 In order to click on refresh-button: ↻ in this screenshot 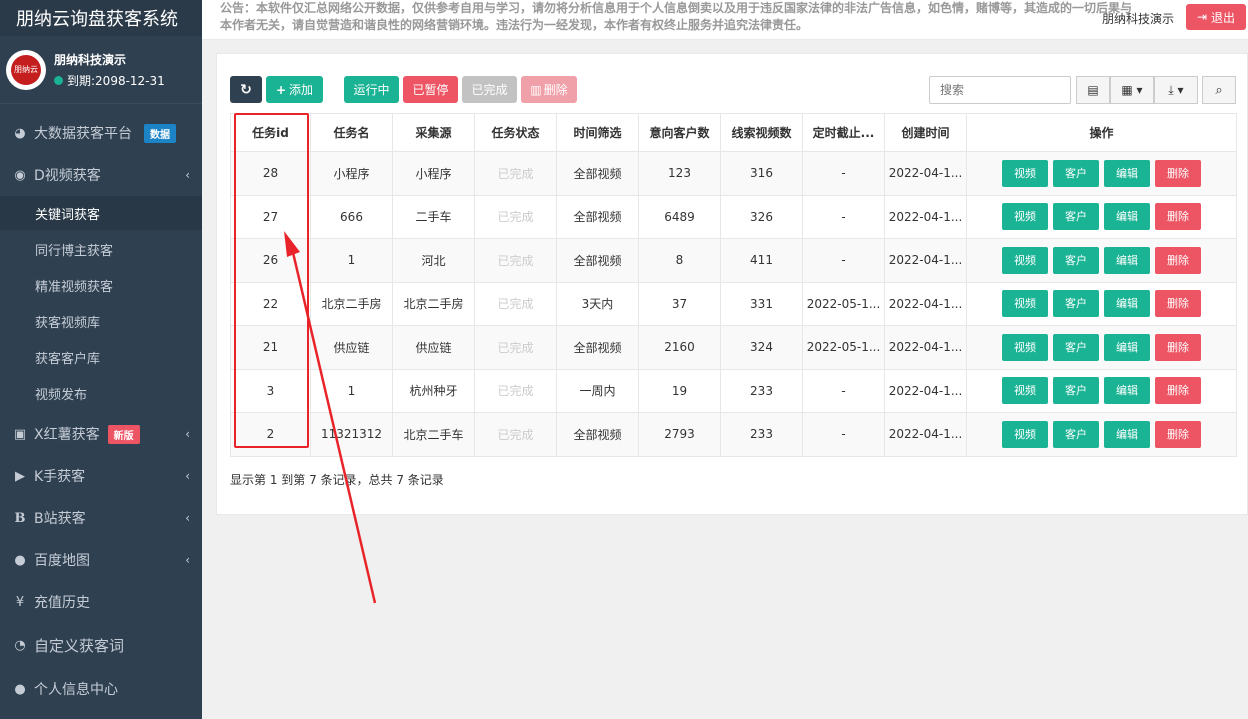, I will do `click(246, 89)`.